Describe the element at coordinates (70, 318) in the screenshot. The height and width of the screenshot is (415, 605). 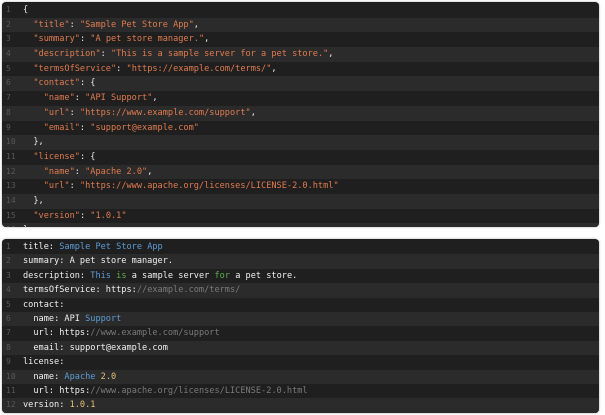
I see `token: : API` at that location.